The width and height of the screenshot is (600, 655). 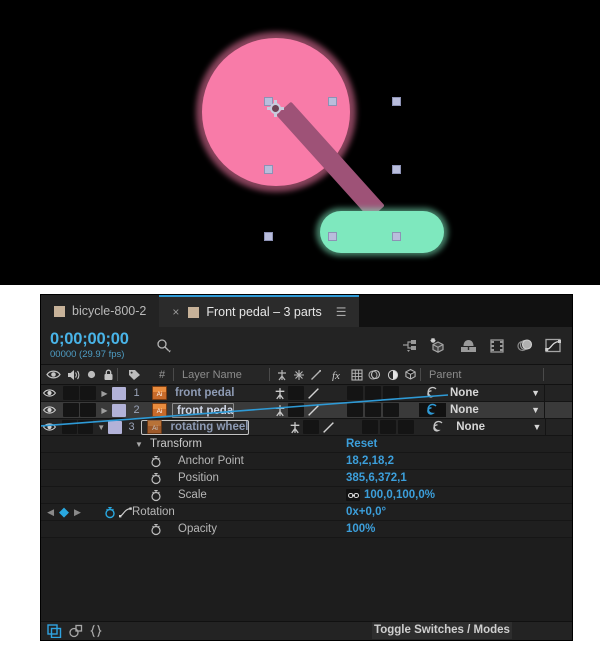 What do you see at coordinates (139, 444) in the screenshot?
I see `transform-twirl-arrow: ▼` at bounding box center [139, 444].